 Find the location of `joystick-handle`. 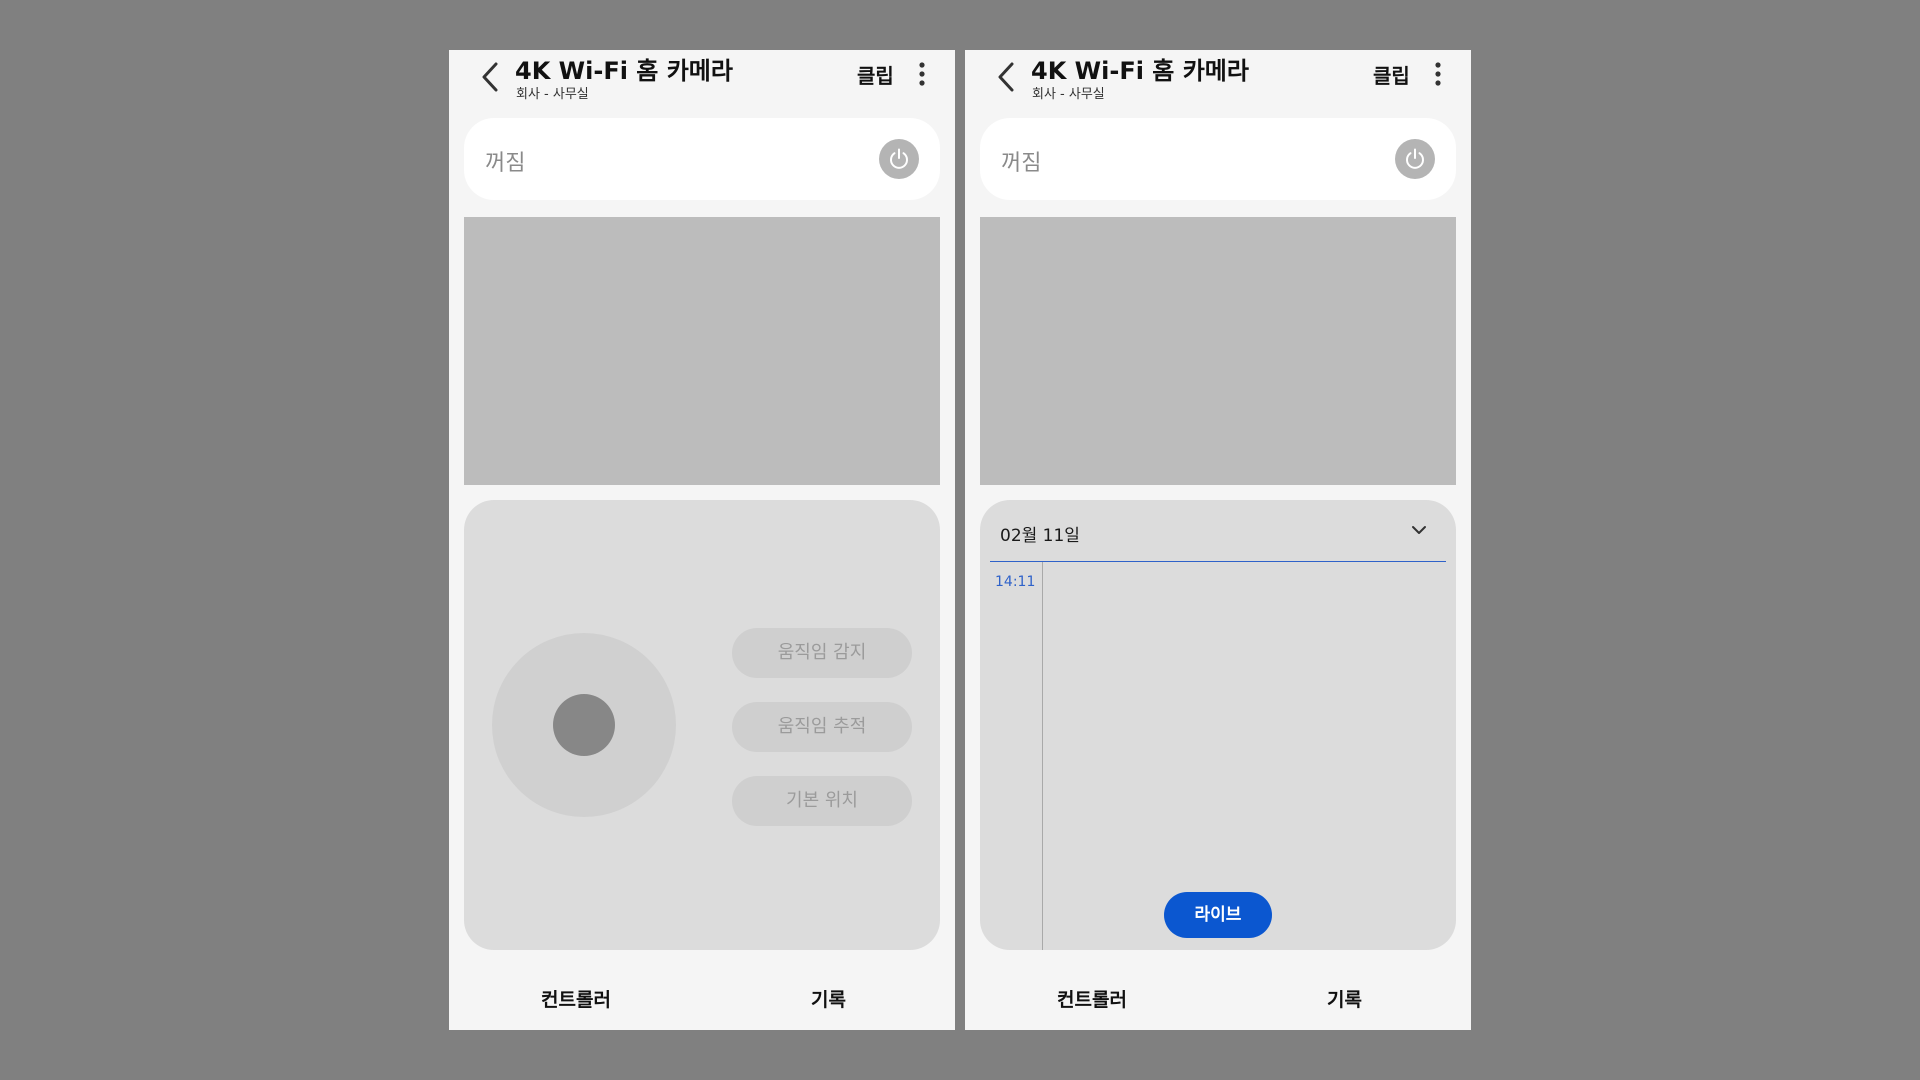

joystick-handle is located at coordinates (584, 725).